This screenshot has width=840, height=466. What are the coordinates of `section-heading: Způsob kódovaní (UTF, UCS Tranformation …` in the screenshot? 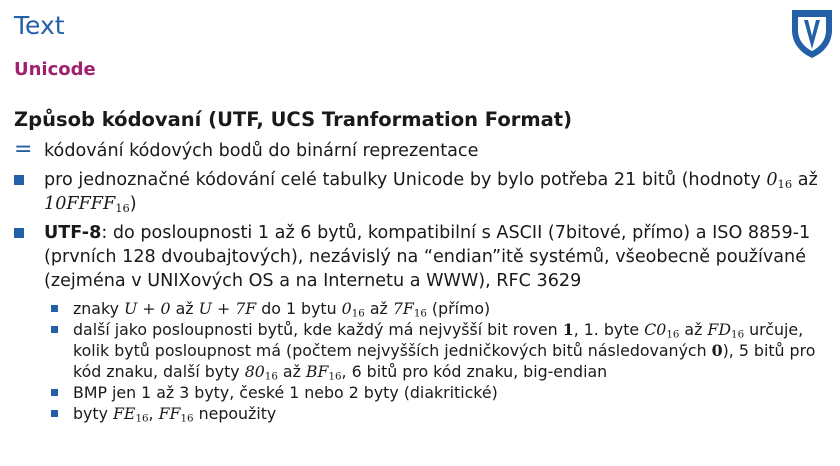 It's located at (293, 119).